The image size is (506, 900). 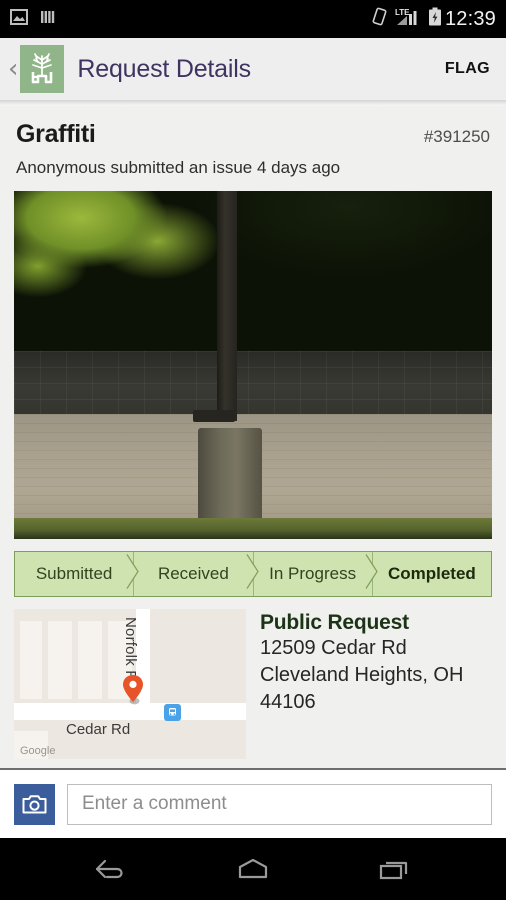 What do you see at coordinates (56, 134) in the screenshot?
I see `request-category-title: Graffiti` at bounding box center [56, 134].